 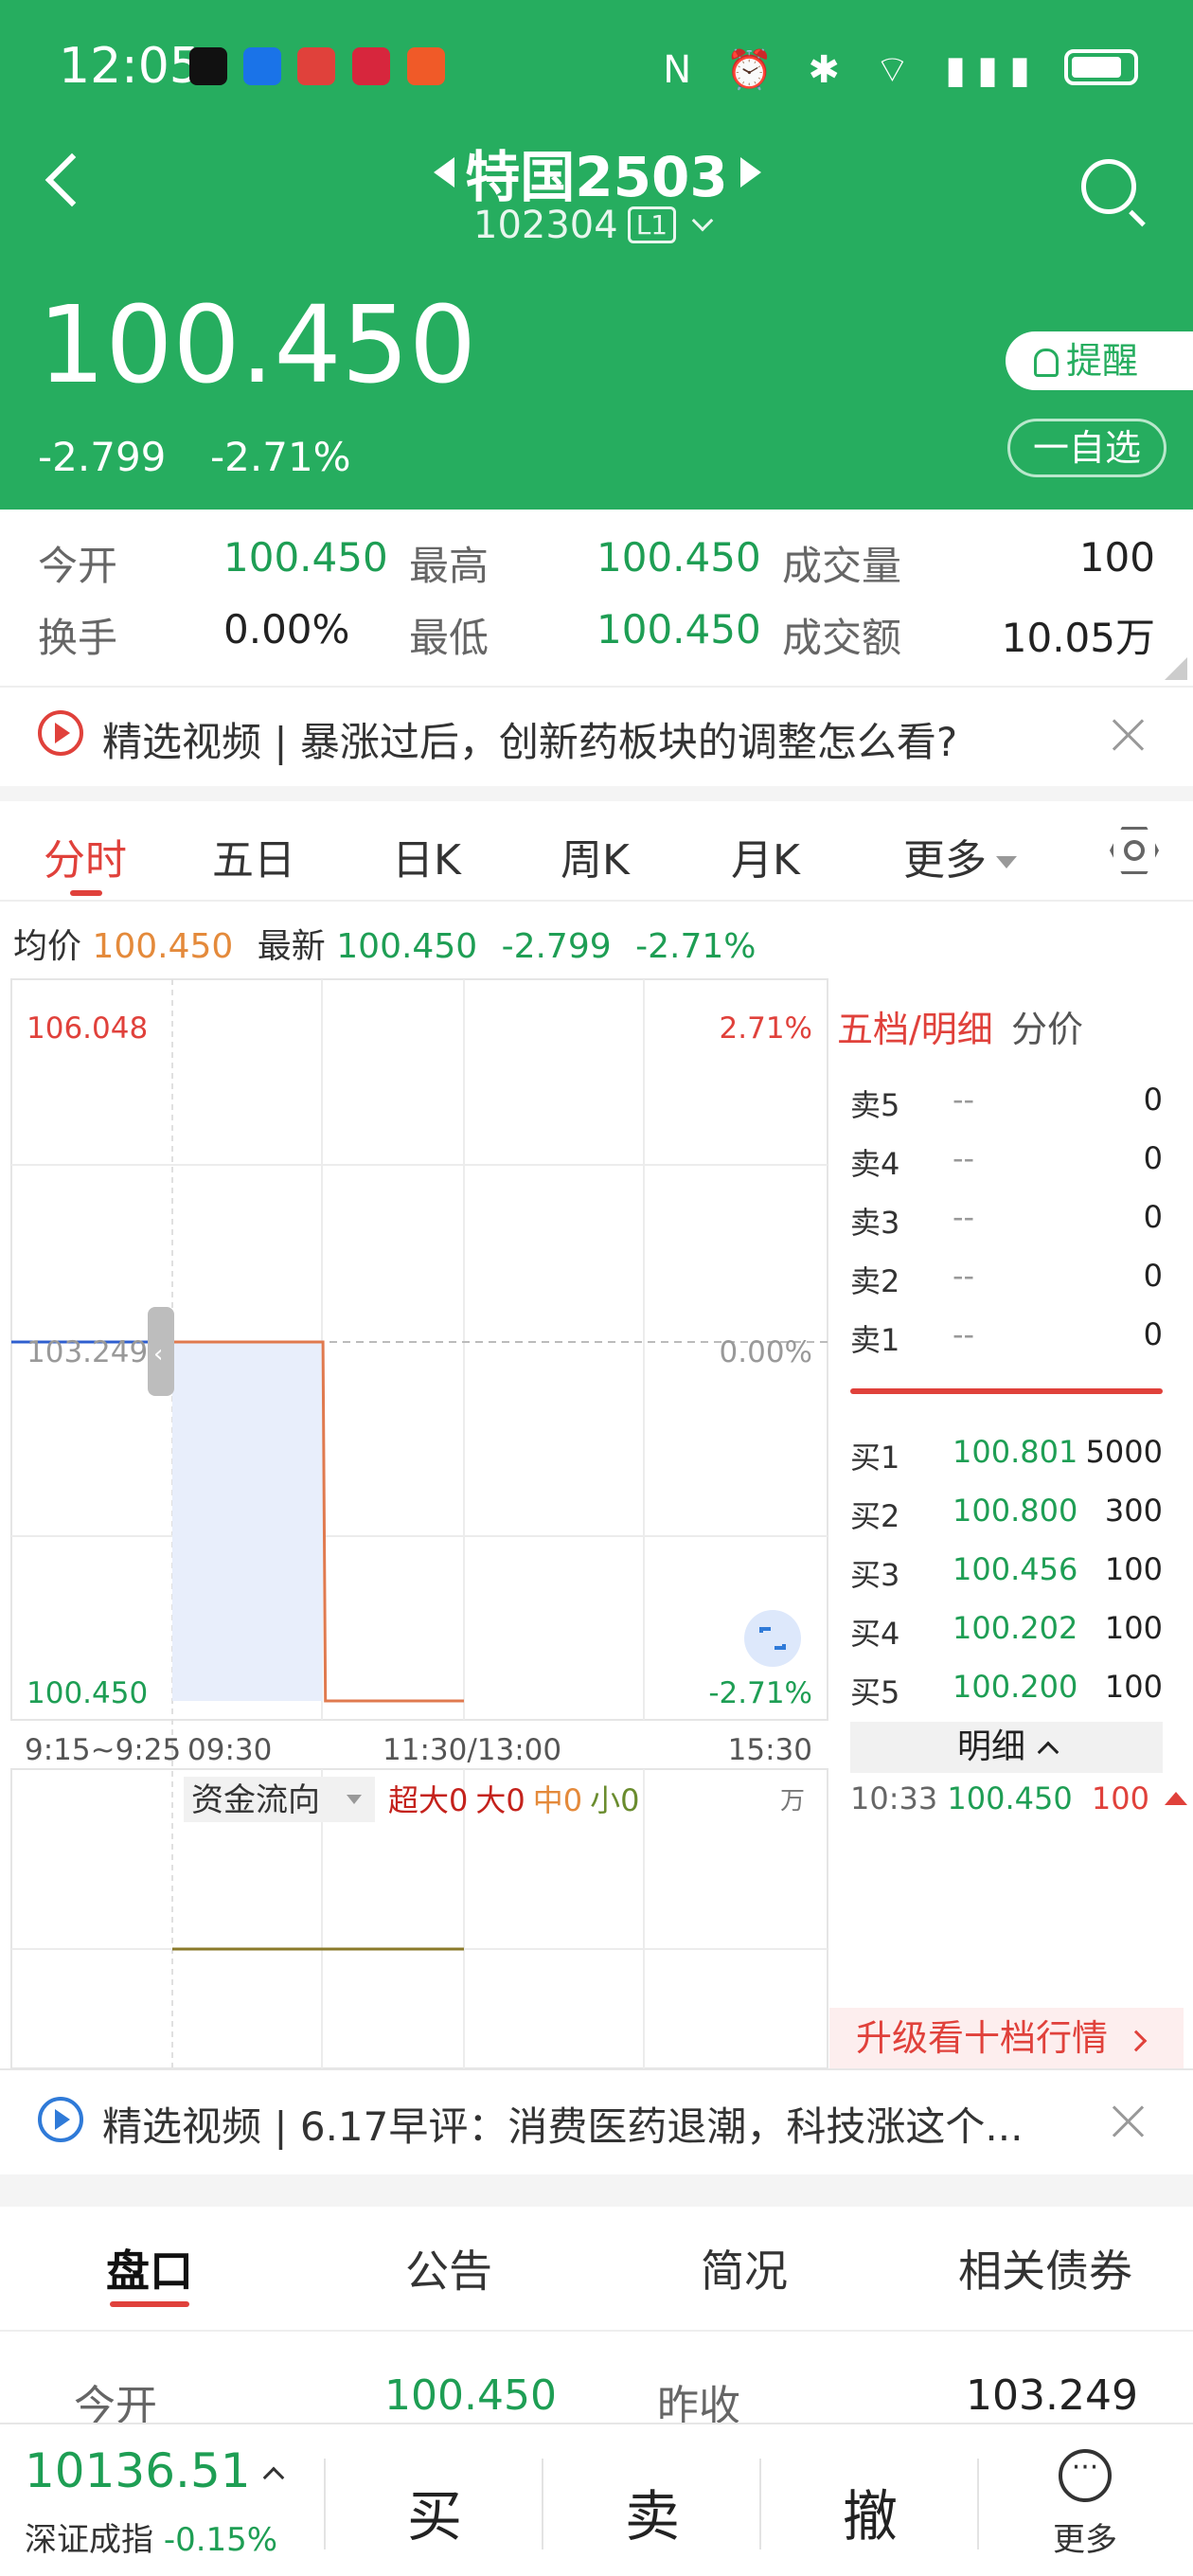 I want to click on sell-button: 卖, so click(x=652, y=2511).